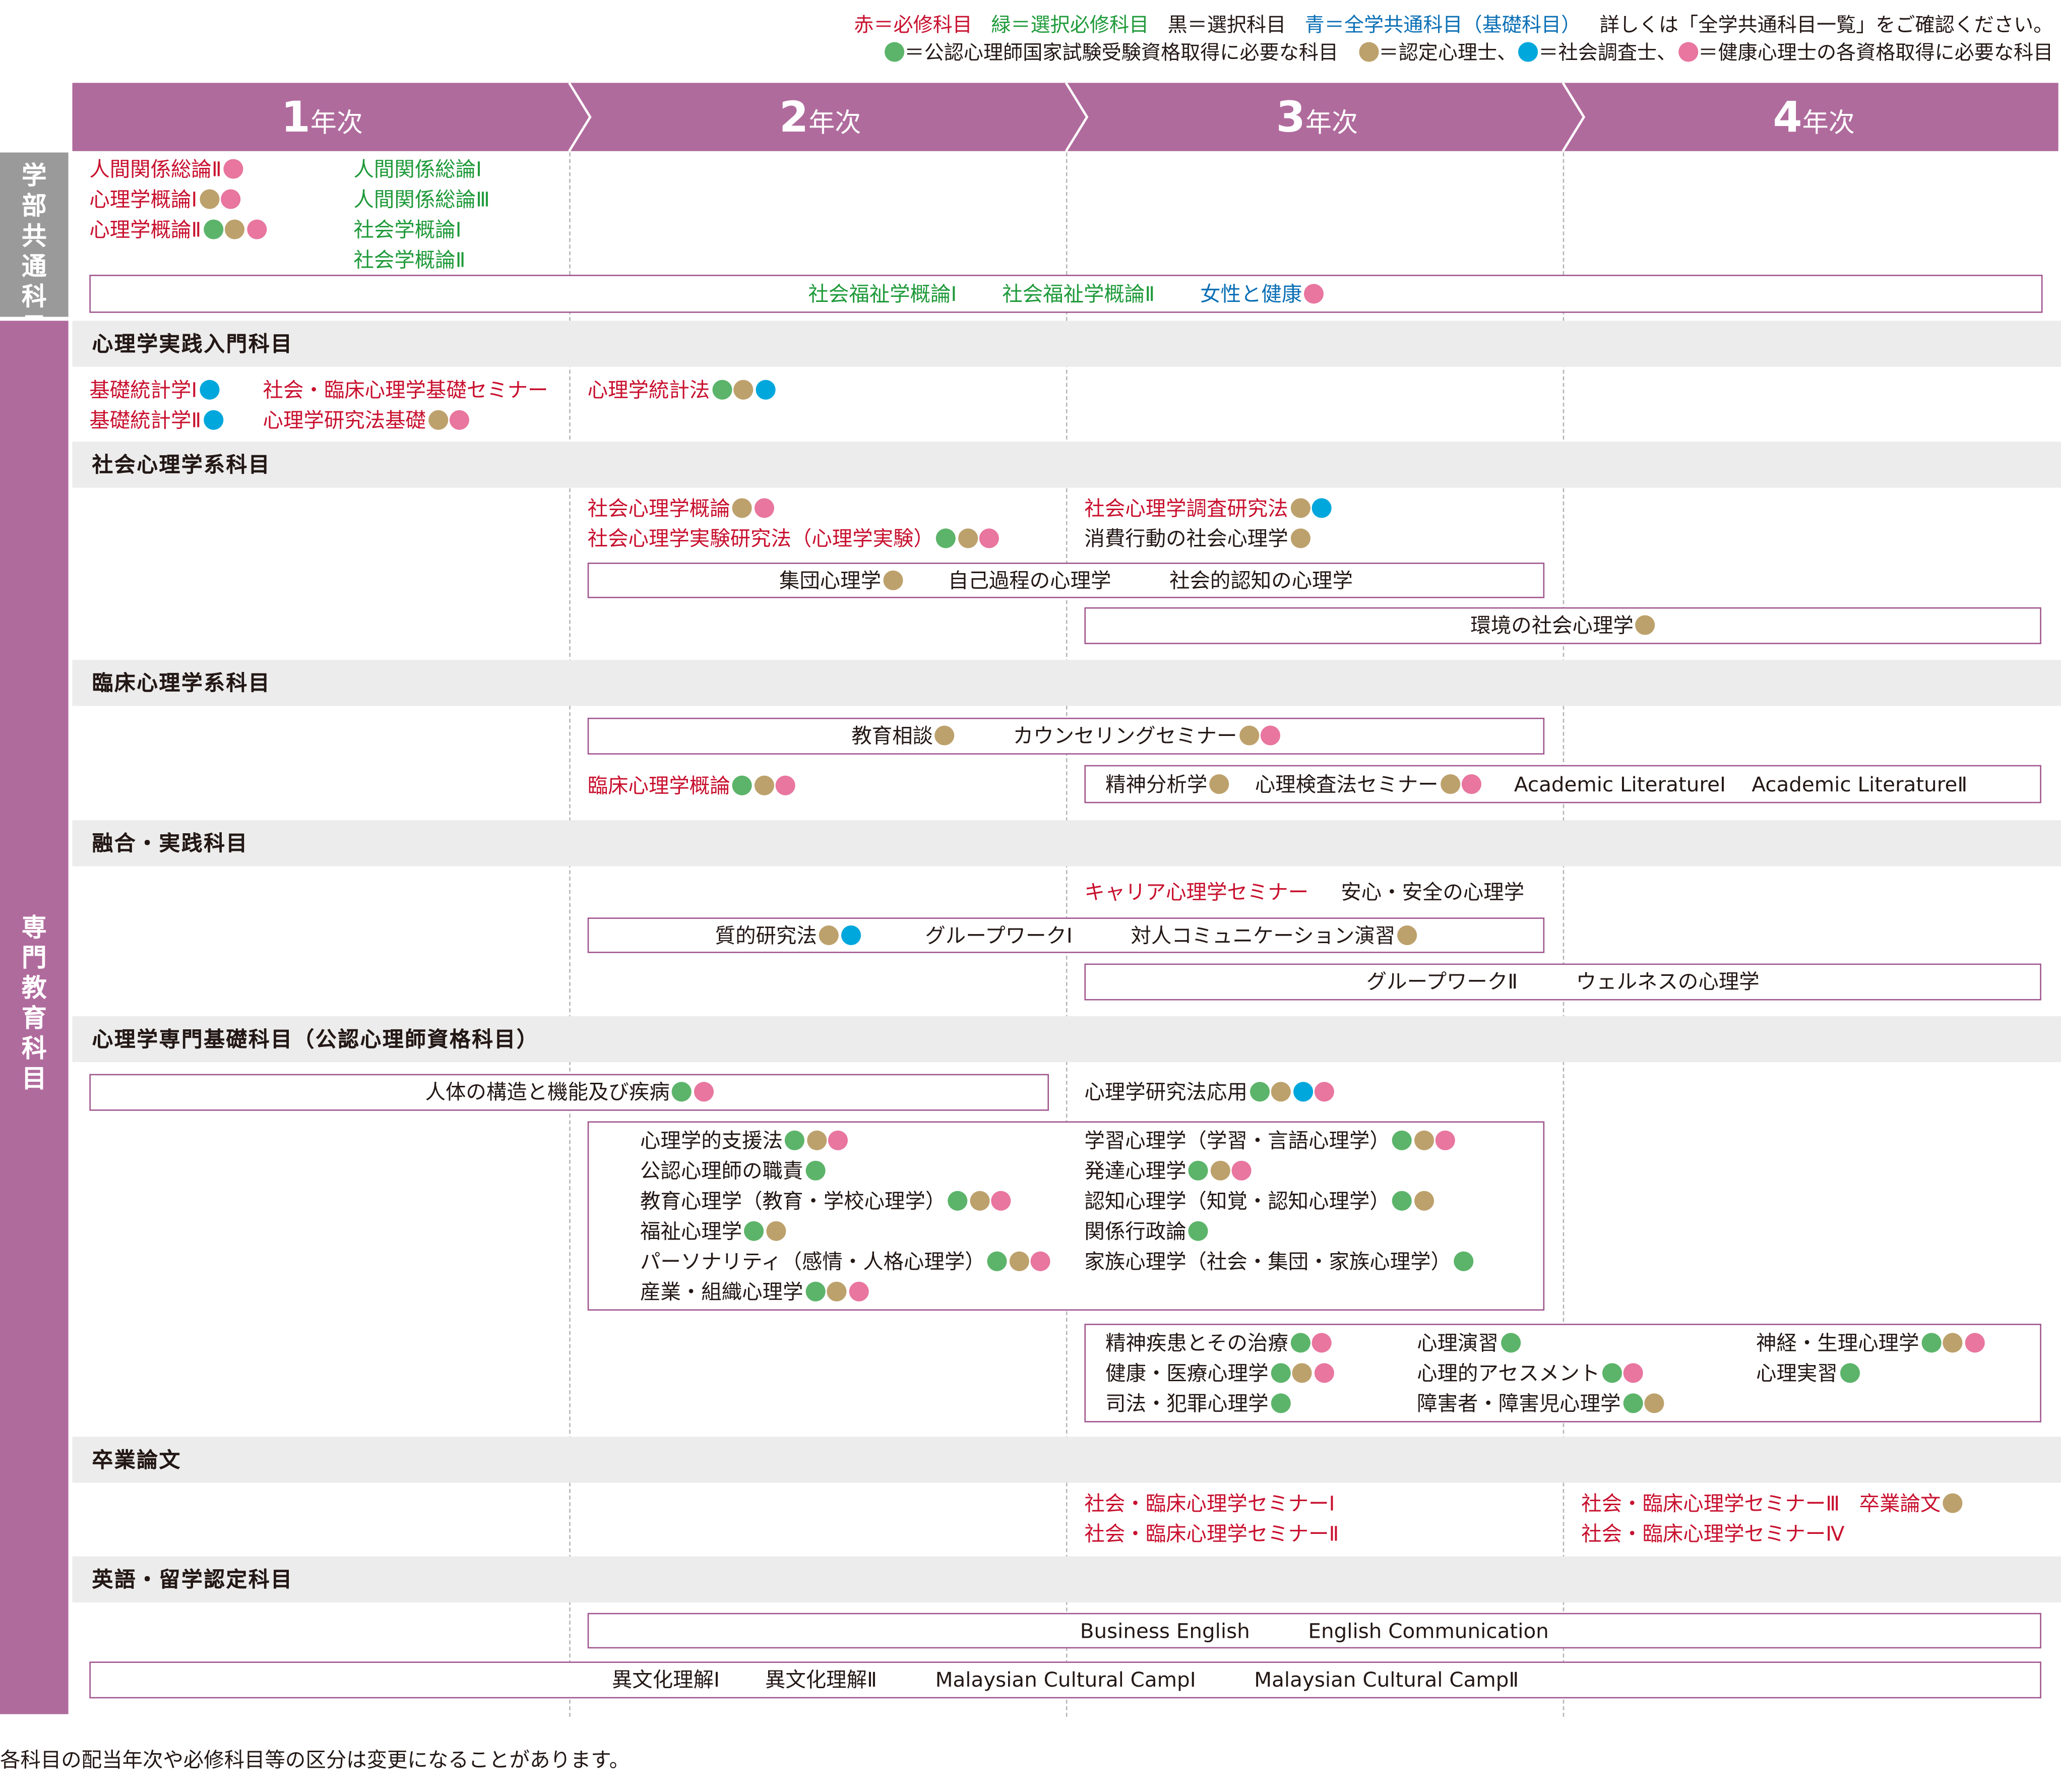 The height and width of the screenshot is (1792, 2061). Describe the element at coordinates (1211, 1520) in the screenshot. I see `course-list-thesis-3: 社会・臨床心理学セミナーⅠ 社会・臨床心理学セミナーⅡ` at that location.